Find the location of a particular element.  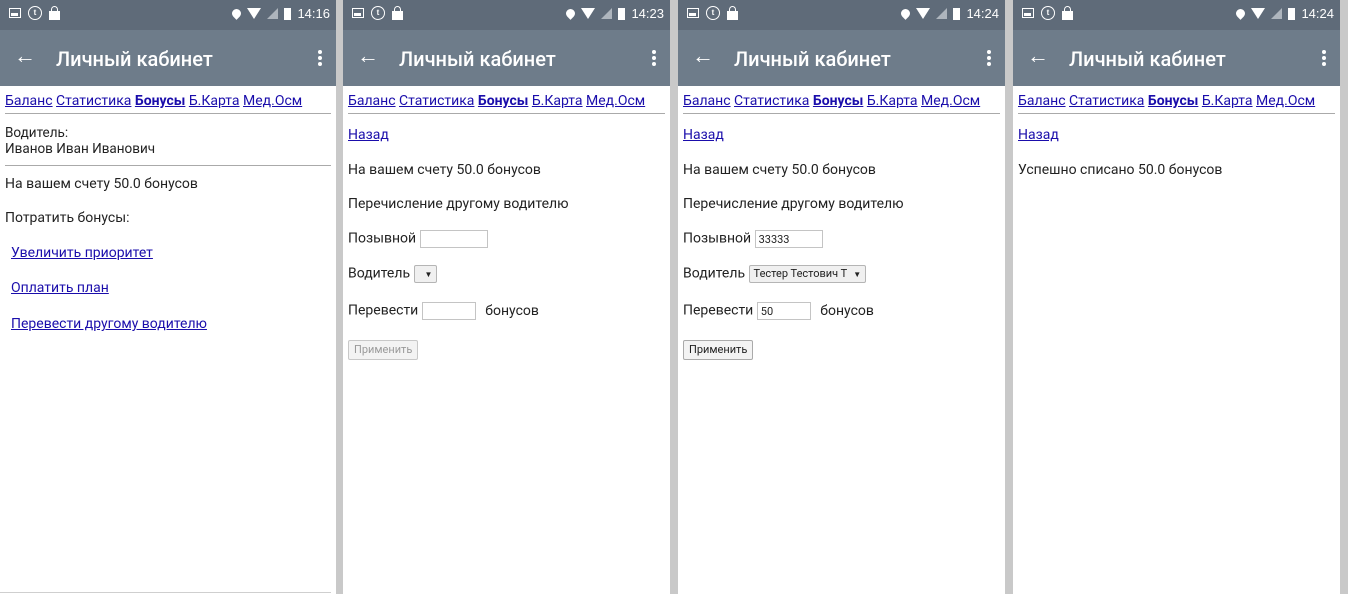

status-time: 14:23 is located at coordinates (647, 13).